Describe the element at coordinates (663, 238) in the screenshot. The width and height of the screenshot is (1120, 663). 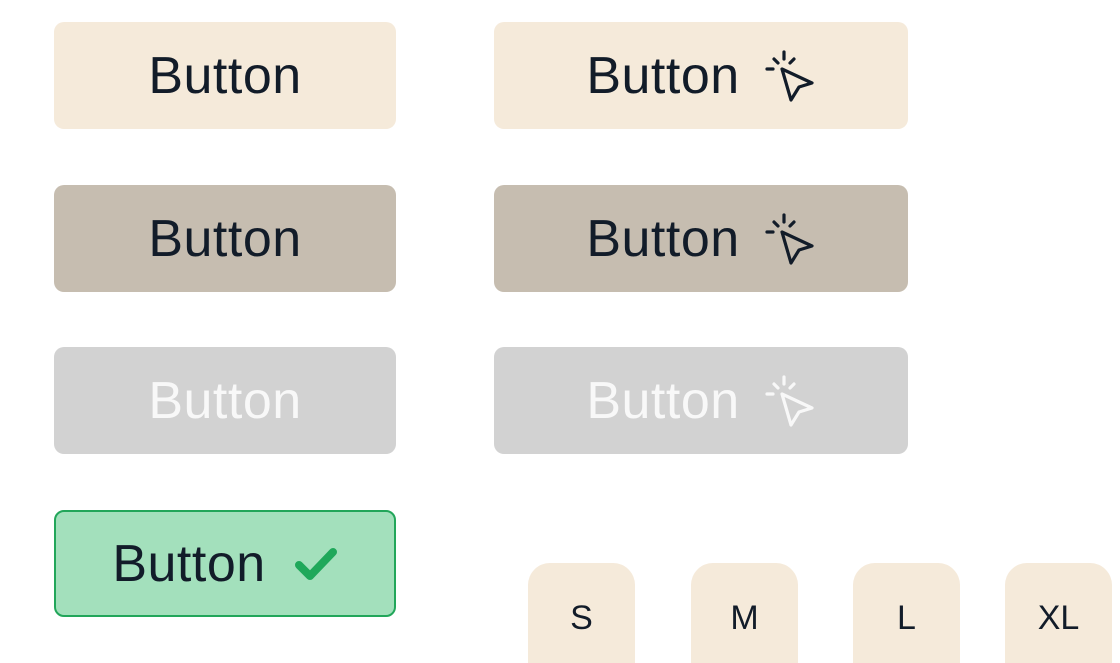
I see `active-button-with-cursor-label: Button` at that location.